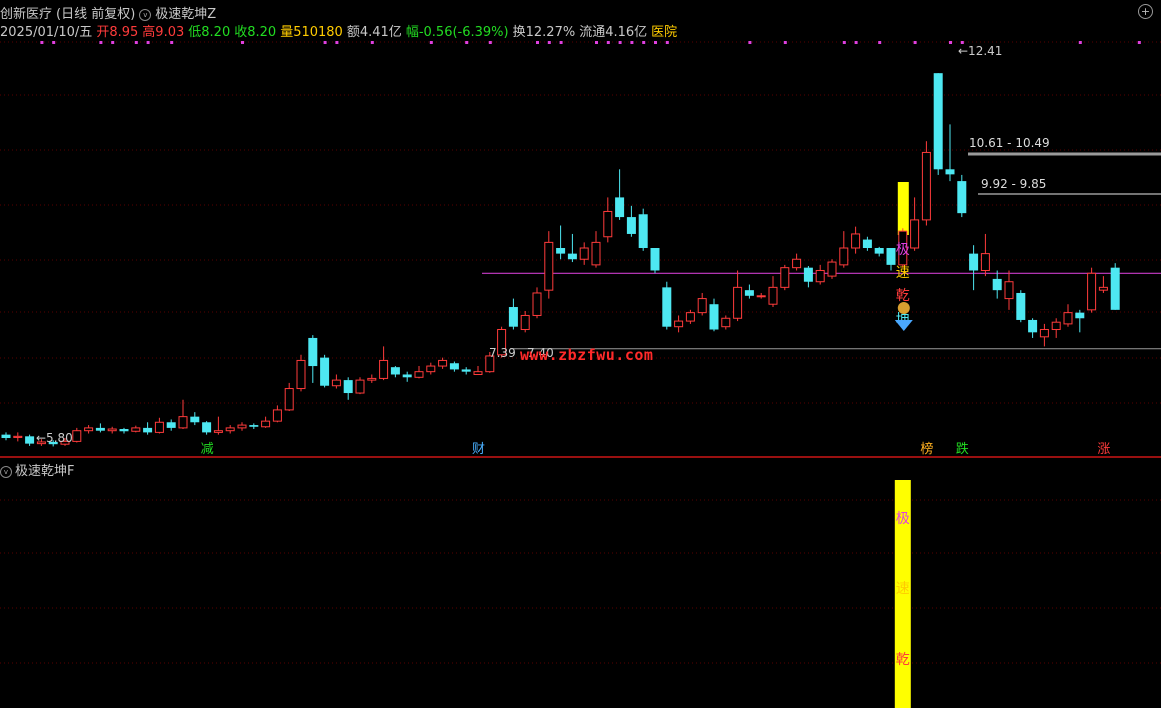 This screenshot has height=708, width=1161. What do you see at coordinates (903, 273) in the screenshot?
I see `signal-char: 速` at bounding box center [903, 273].